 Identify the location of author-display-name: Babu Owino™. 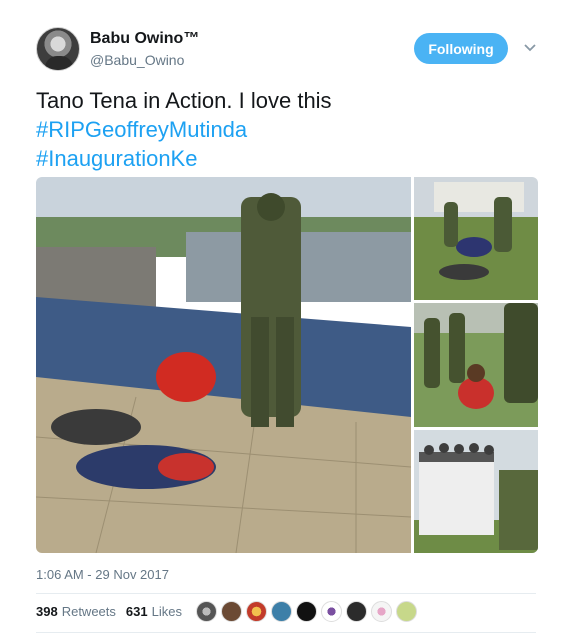
(144, 39).